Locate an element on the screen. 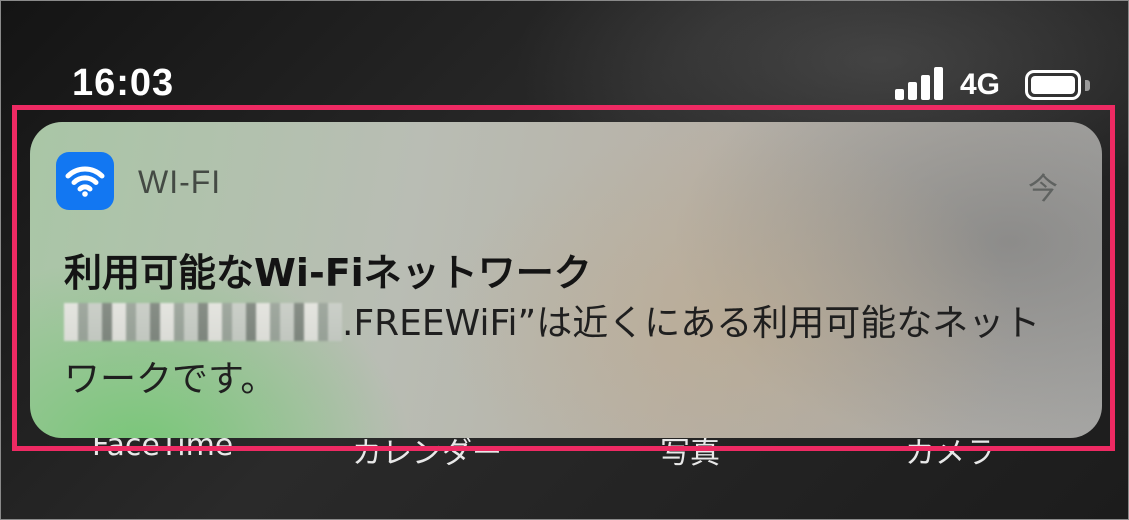 This screenshot has height=520, width=1129. status-time: 16:03 is located at coordinates (123, 83).